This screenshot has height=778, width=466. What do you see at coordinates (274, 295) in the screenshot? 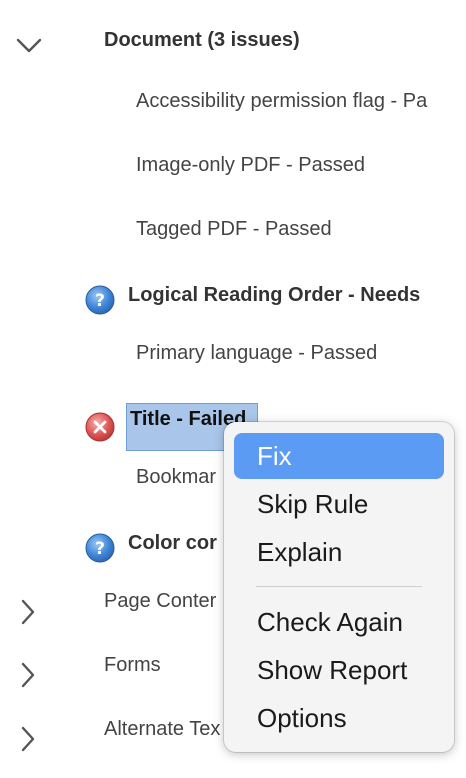
I see `list-item-logical-reading-order: Logical Reading Order - Needs` at bounding box center [274, 295].